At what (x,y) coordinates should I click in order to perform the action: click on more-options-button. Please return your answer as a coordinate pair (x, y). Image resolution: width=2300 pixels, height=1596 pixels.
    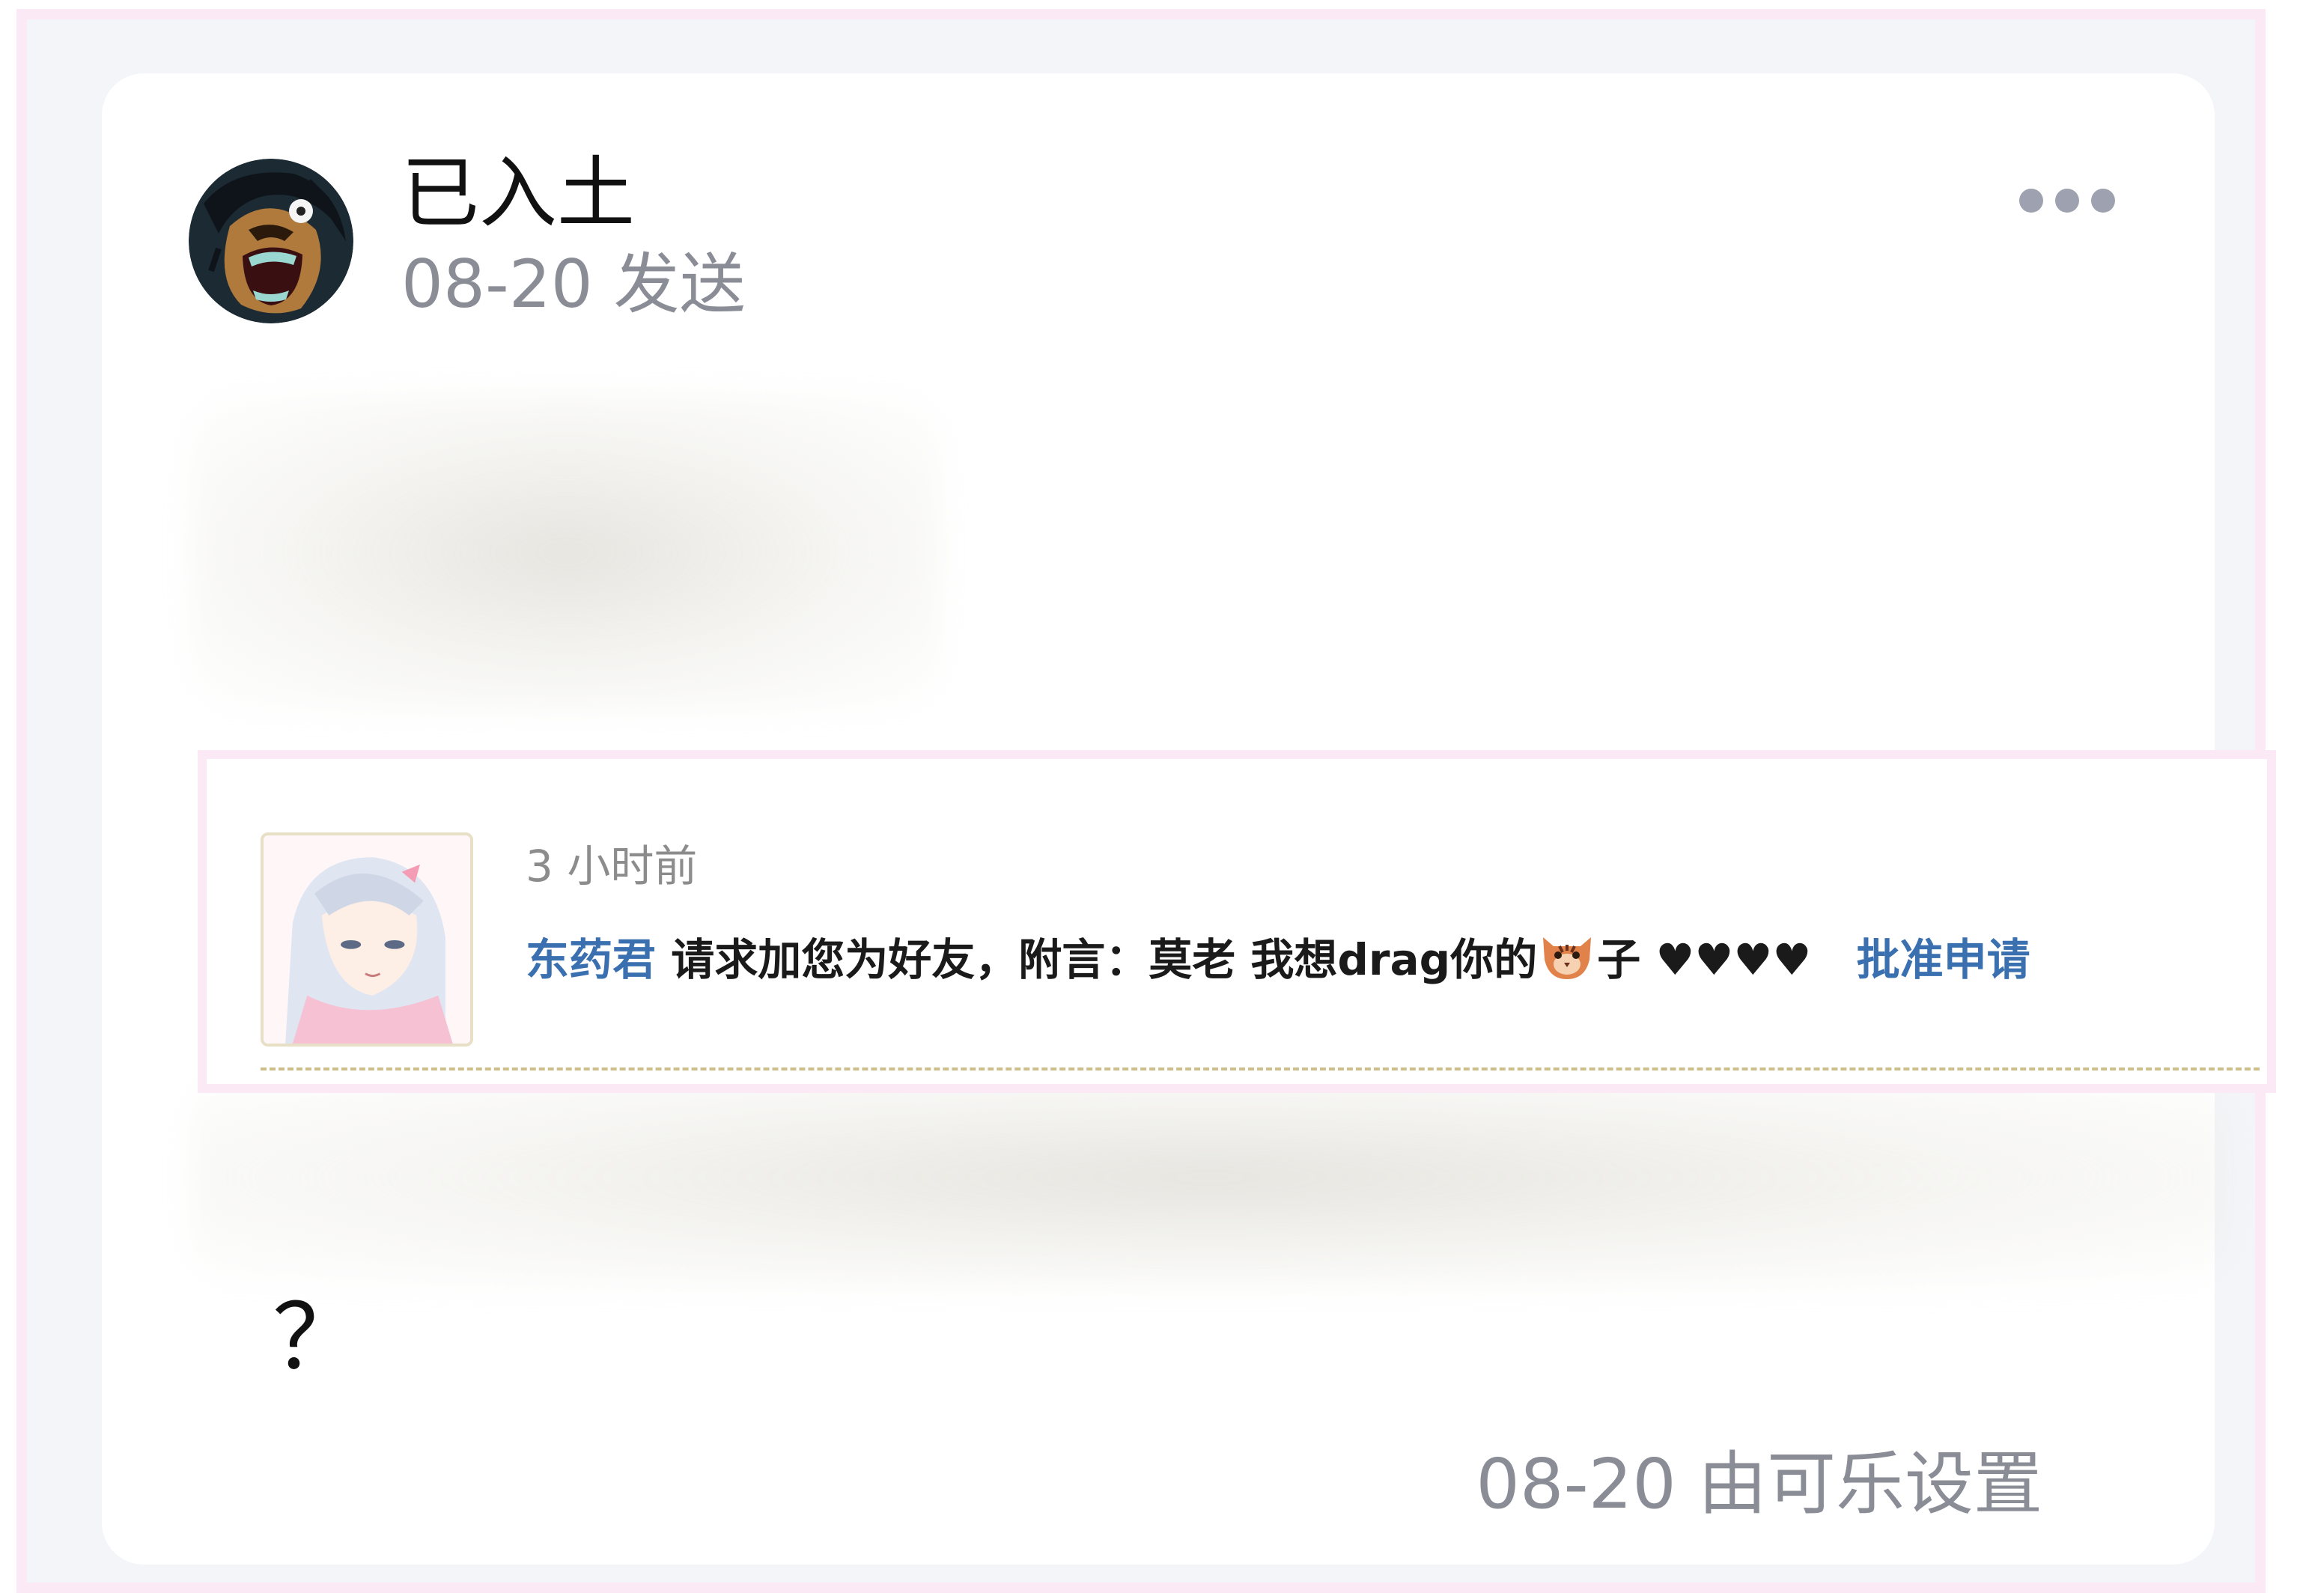
    Looking at the image, I should click on (2067, 201).